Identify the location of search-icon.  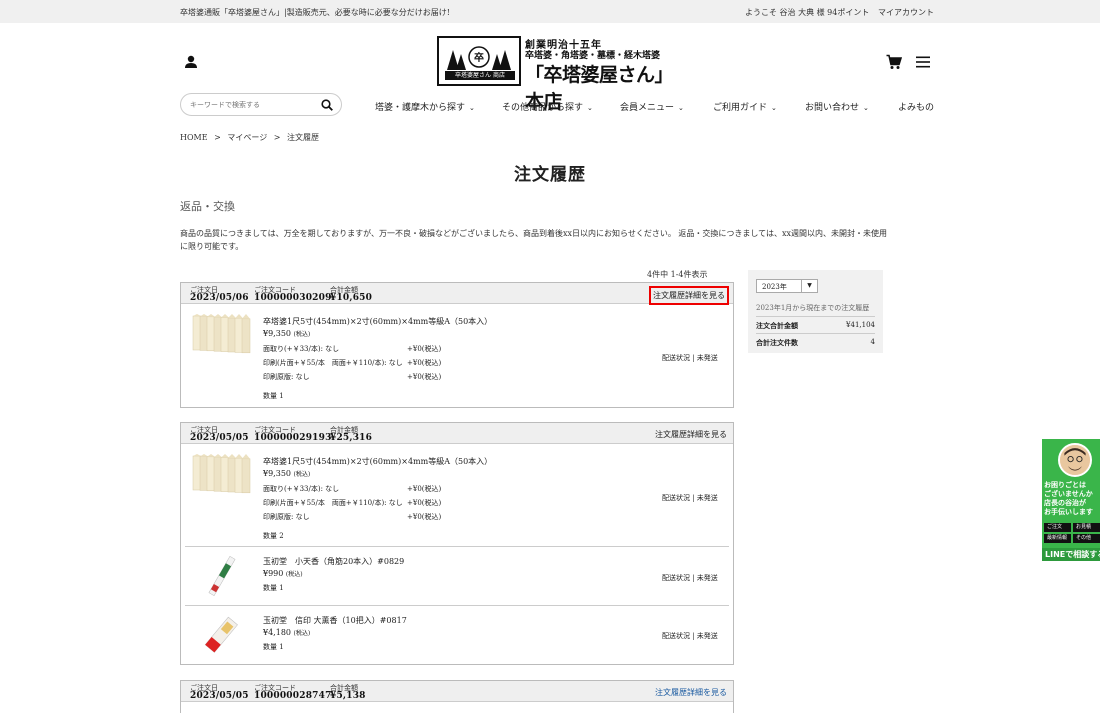
(327, 105).